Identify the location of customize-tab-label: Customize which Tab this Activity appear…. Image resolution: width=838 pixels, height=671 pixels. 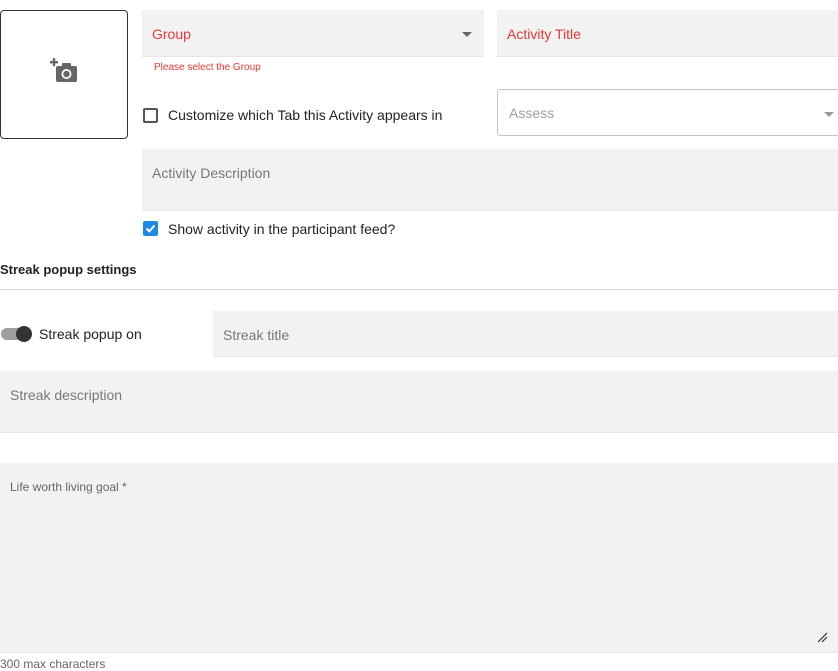
(305, 115).